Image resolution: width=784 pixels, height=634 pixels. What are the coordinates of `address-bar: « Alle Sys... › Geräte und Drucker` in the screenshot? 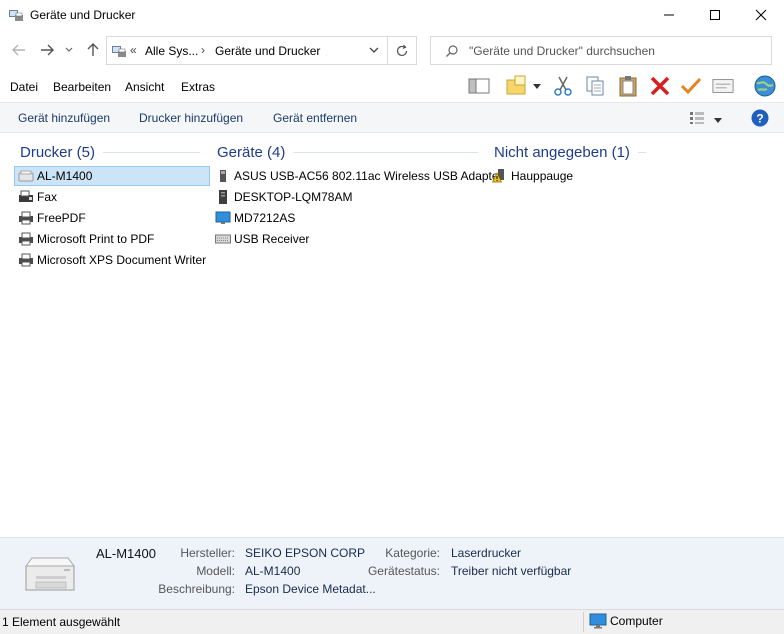 It's located at (247, 50).